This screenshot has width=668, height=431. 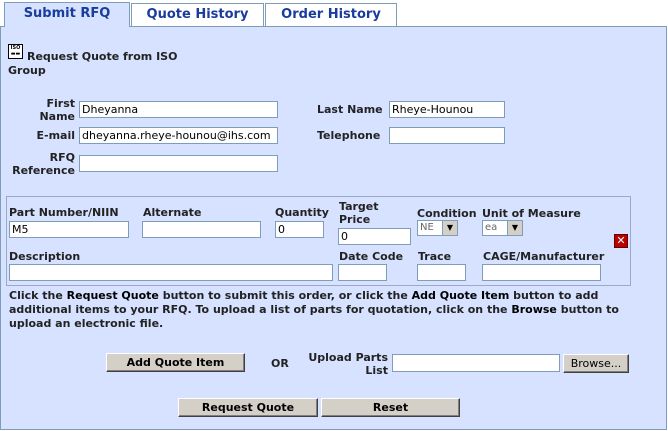 What do you see at coordinates (362, 272) in the screenshot?
I see `date-code-field` at bounding box center [362, 272].